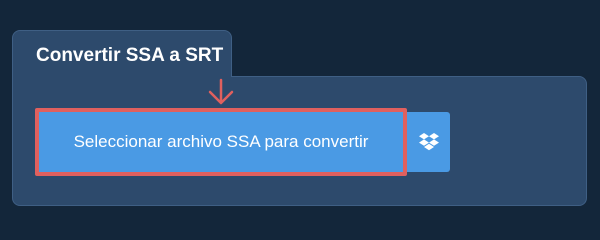 This screenshot has height=240, width=600. I want to click on dropbox-button, so click(428, 142).